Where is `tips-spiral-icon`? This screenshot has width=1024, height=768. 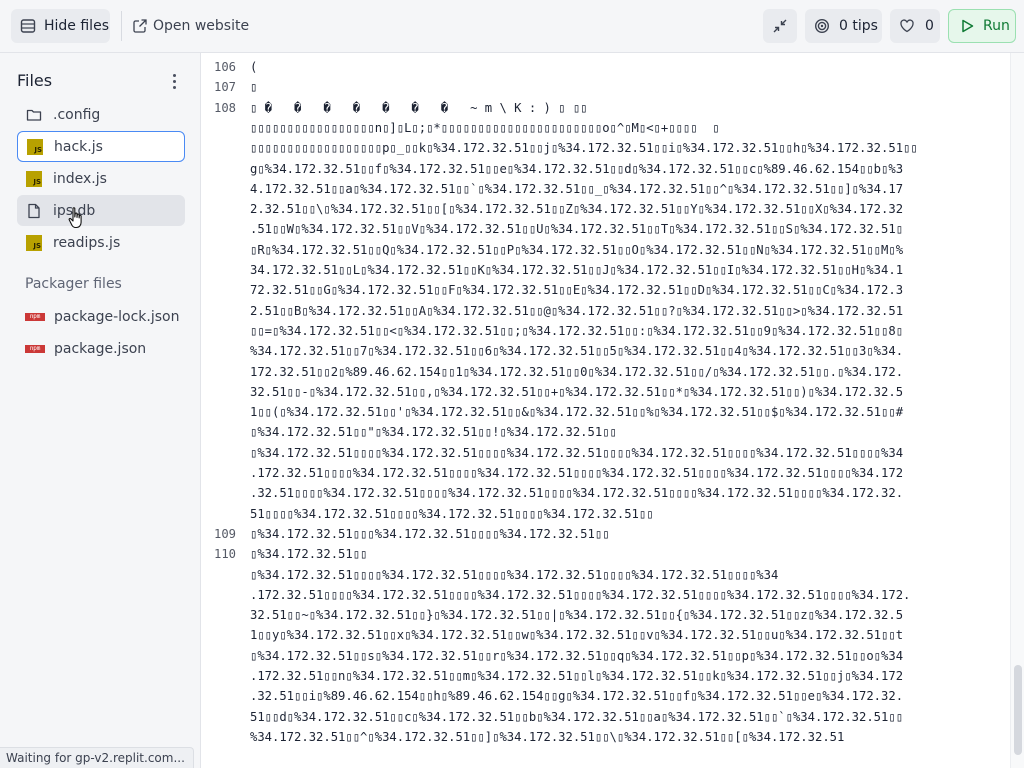 tips-spiral-icon is located at coordinates (822, 26).